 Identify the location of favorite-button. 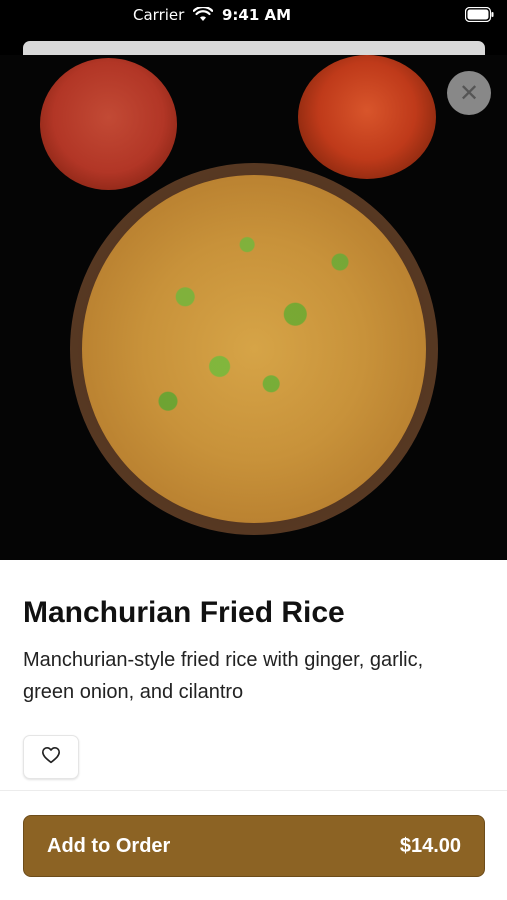
(51, 757).